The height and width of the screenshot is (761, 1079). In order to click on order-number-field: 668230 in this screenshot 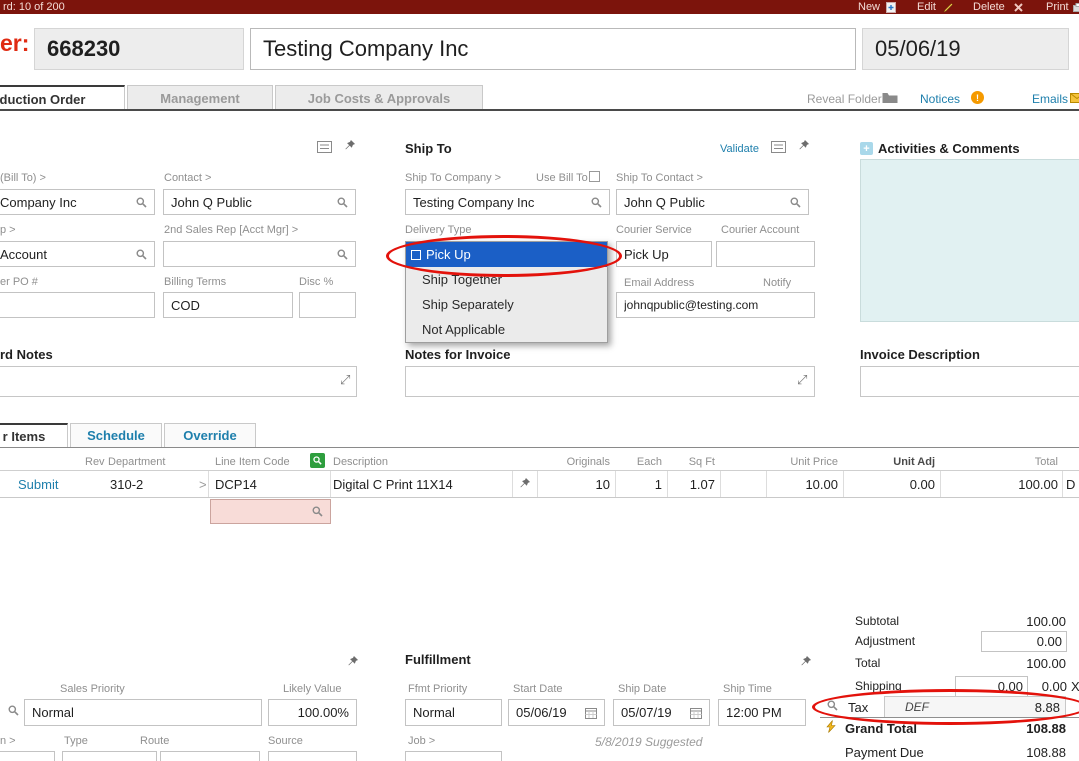, I will do `click(139, 49)`.